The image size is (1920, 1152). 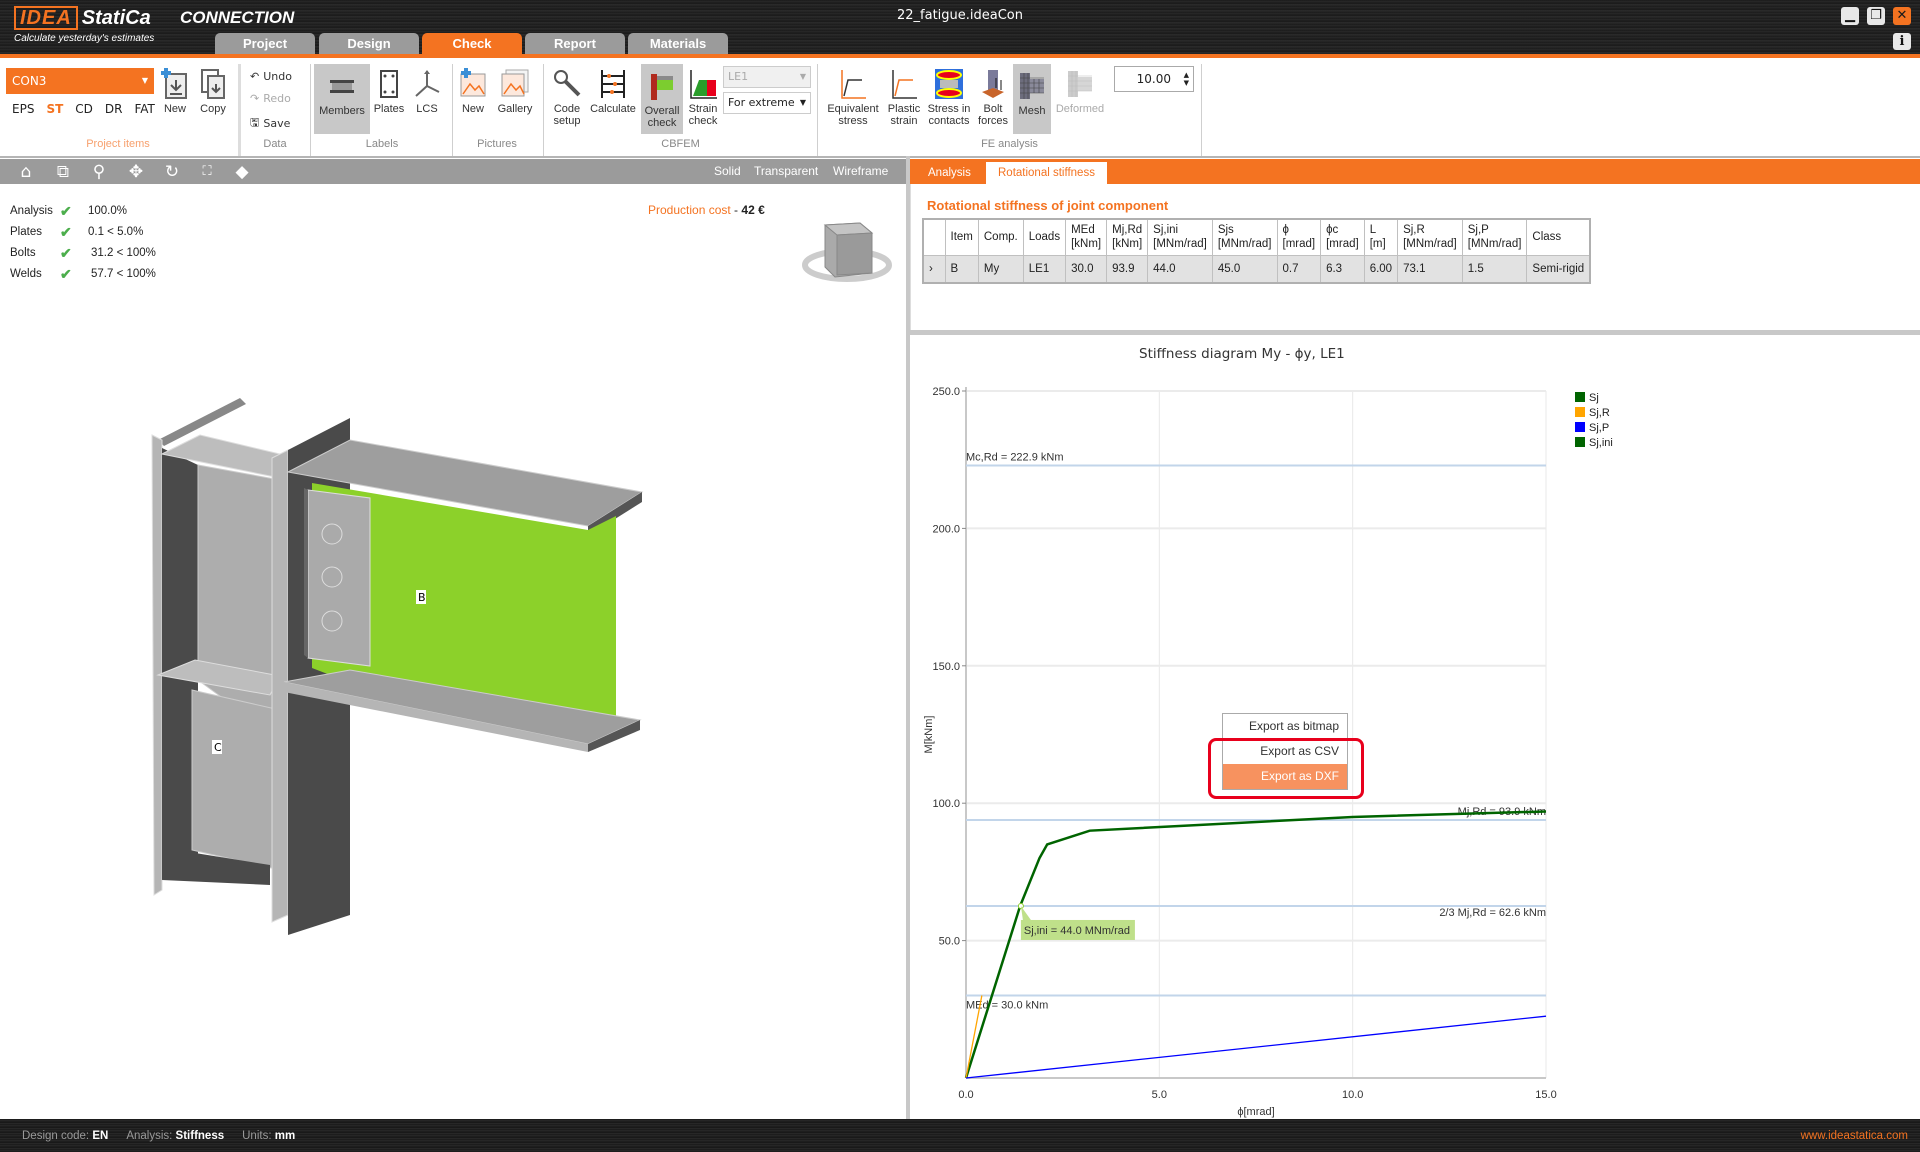 What do you see at coordinates (1225, 230) in the screenshot?
I see `column-header-name: Sjs` at bounding box center [1225, 230].